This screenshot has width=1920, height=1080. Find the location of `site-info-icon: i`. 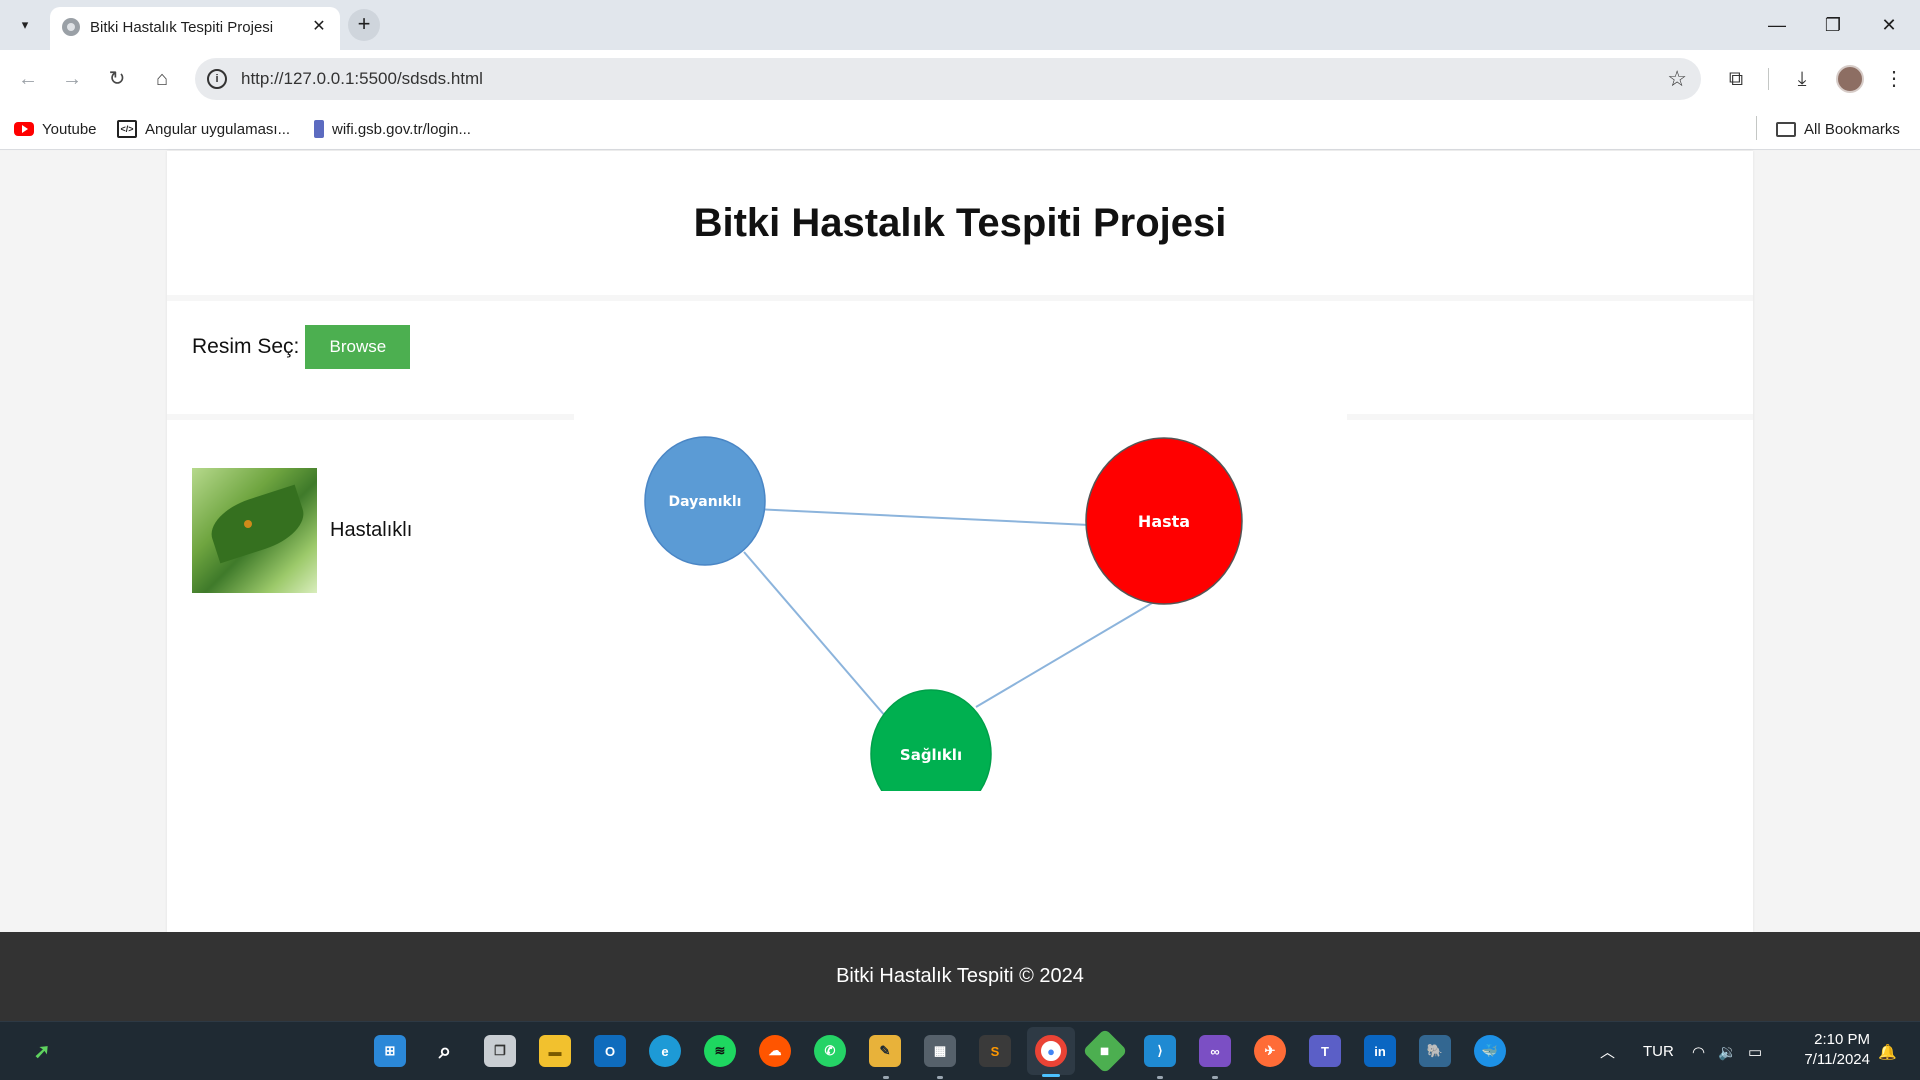

site-info-icon: i is located at coordinates (217, 79).